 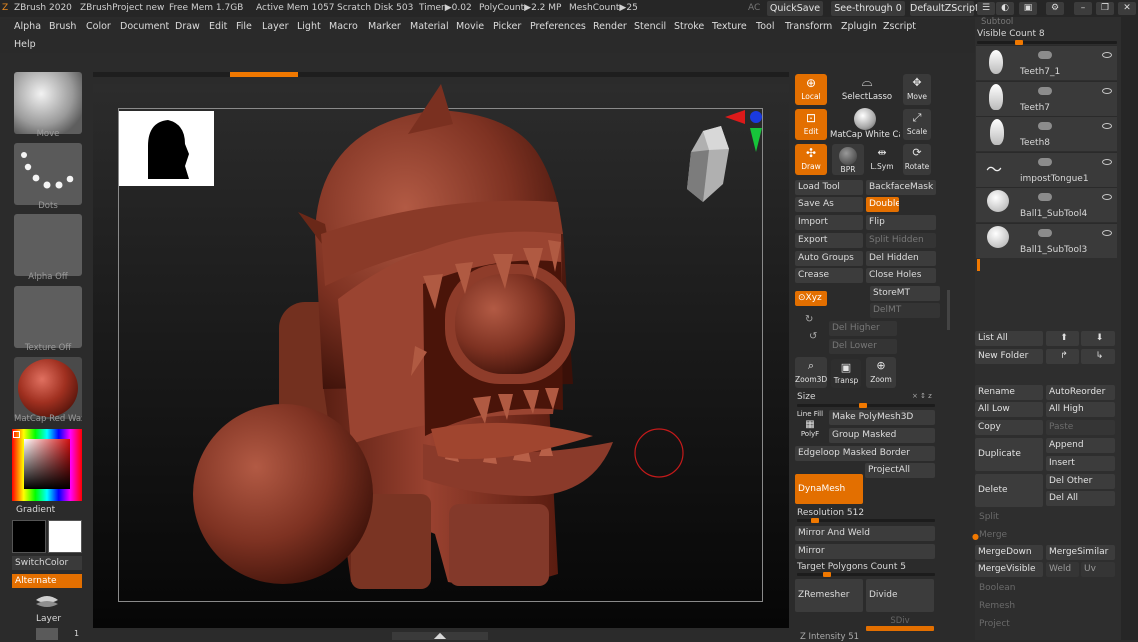 What do you see at coordinates (813, 336) in the screenshot?
I see `rotate-ccw-icon: ↺` at bounding box center [813, 336].